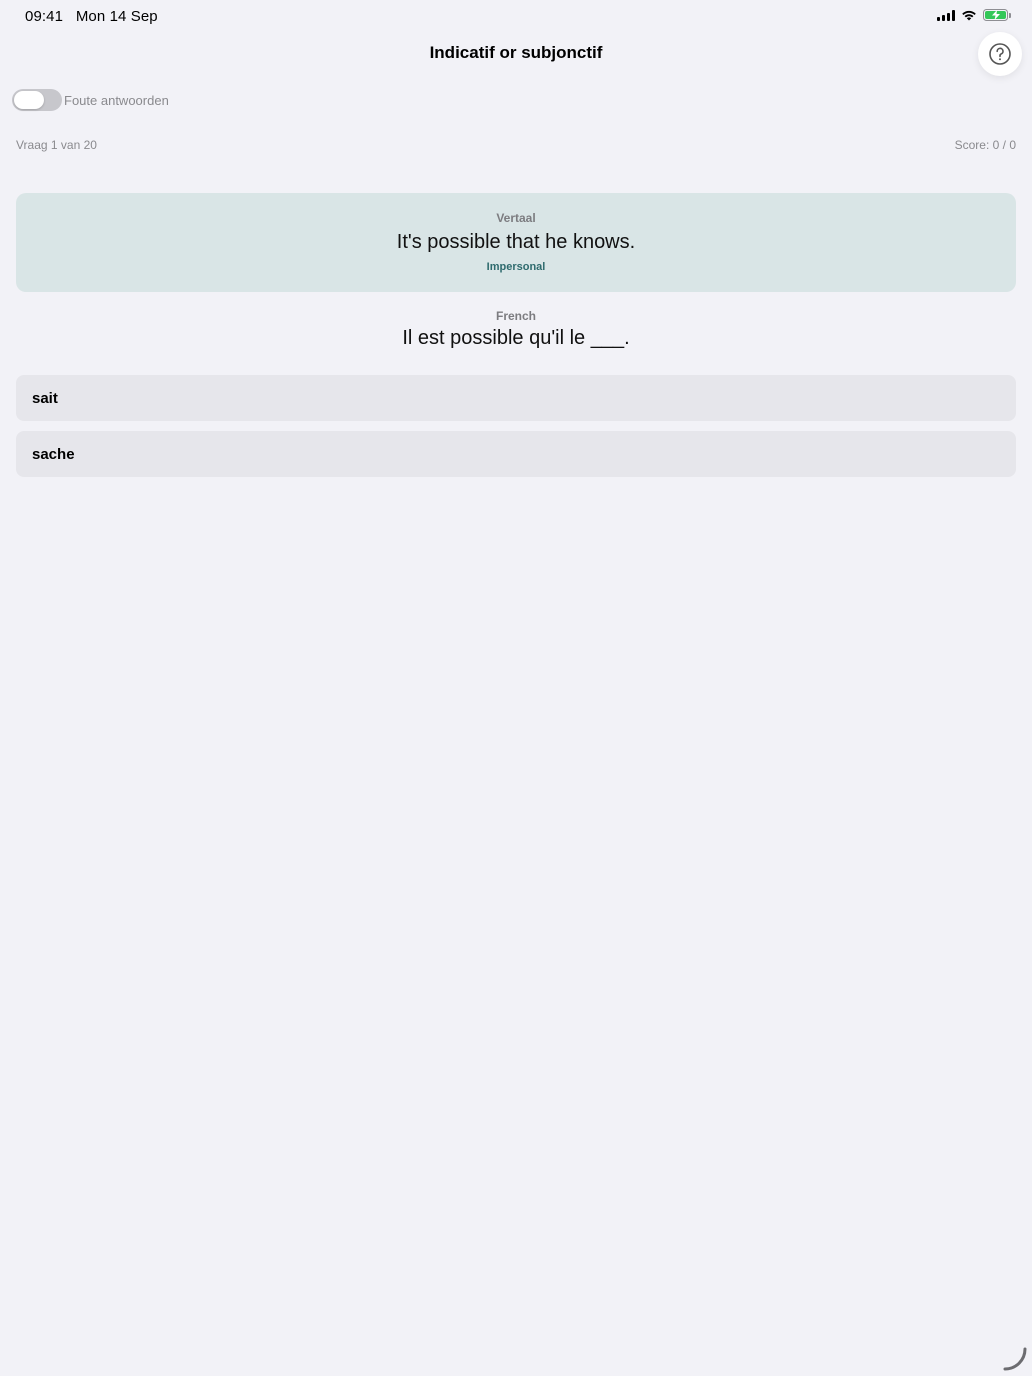  Describe the element at coordinates (1015, 1359) in the screenshot. I see `resize-handle-icon` at that location.